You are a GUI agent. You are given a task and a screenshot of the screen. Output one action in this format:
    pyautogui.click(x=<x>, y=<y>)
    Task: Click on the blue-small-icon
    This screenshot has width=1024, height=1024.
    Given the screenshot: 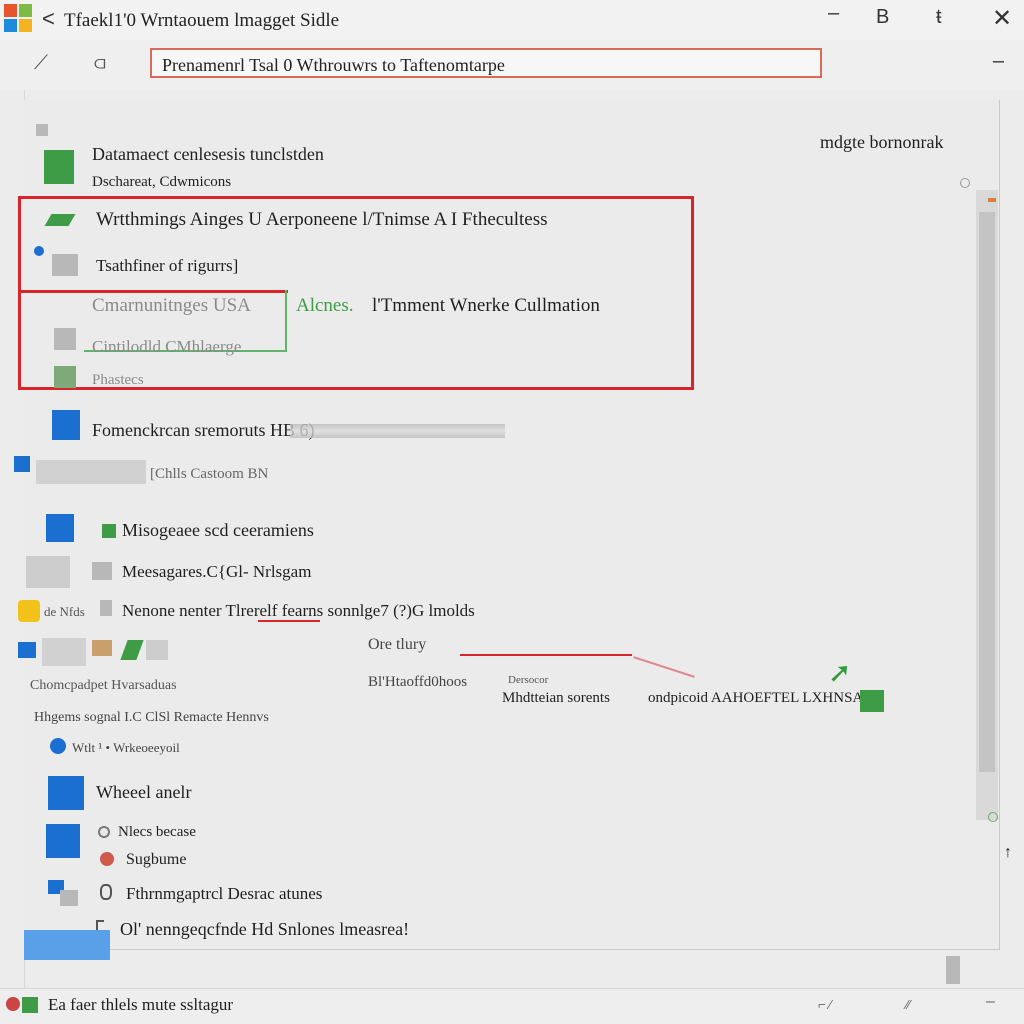 What is the action you would take?
    pyautogui.click(x=22, y=464)
    